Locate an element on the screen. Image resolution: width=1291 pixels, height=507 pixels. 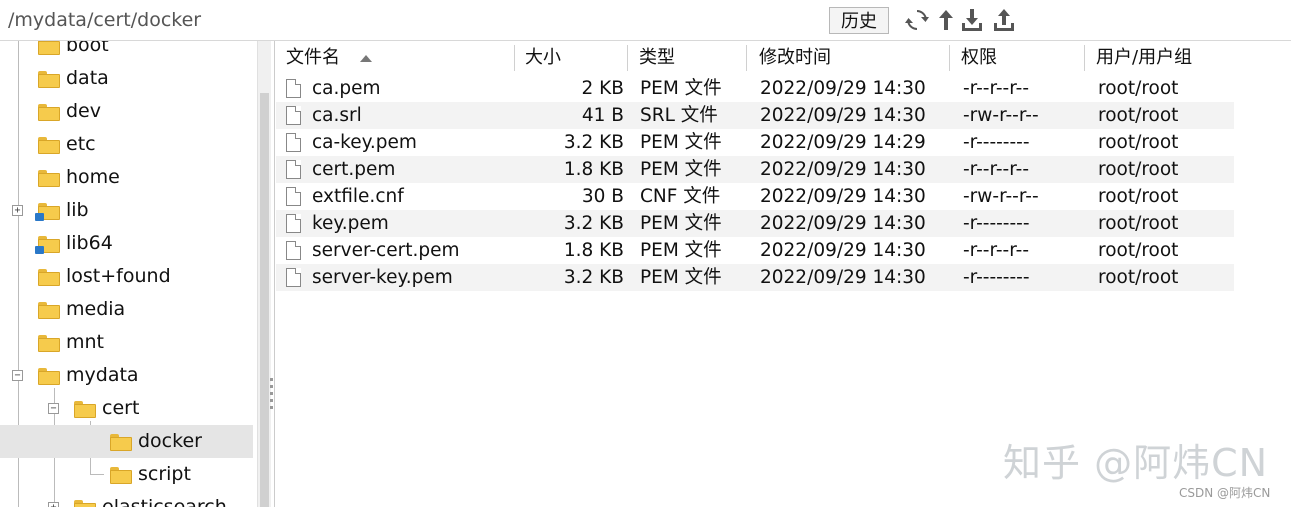
tree-item-media: media is located at coordinates (128, 309).